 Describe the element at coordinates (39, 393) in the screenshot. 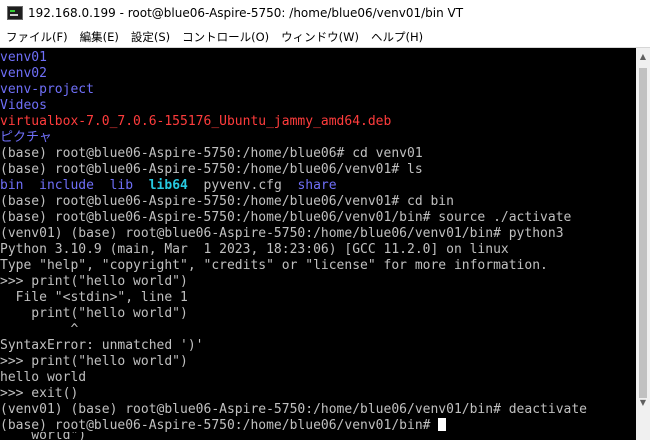

I see `terminal-text: >>> exit()` at that location.